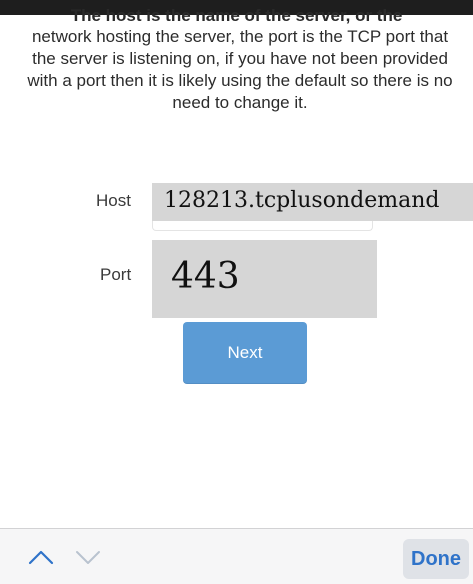 The width and height of the screenshot is (473, 584). I want to click on chevron-up-icon, so click(41, 557).